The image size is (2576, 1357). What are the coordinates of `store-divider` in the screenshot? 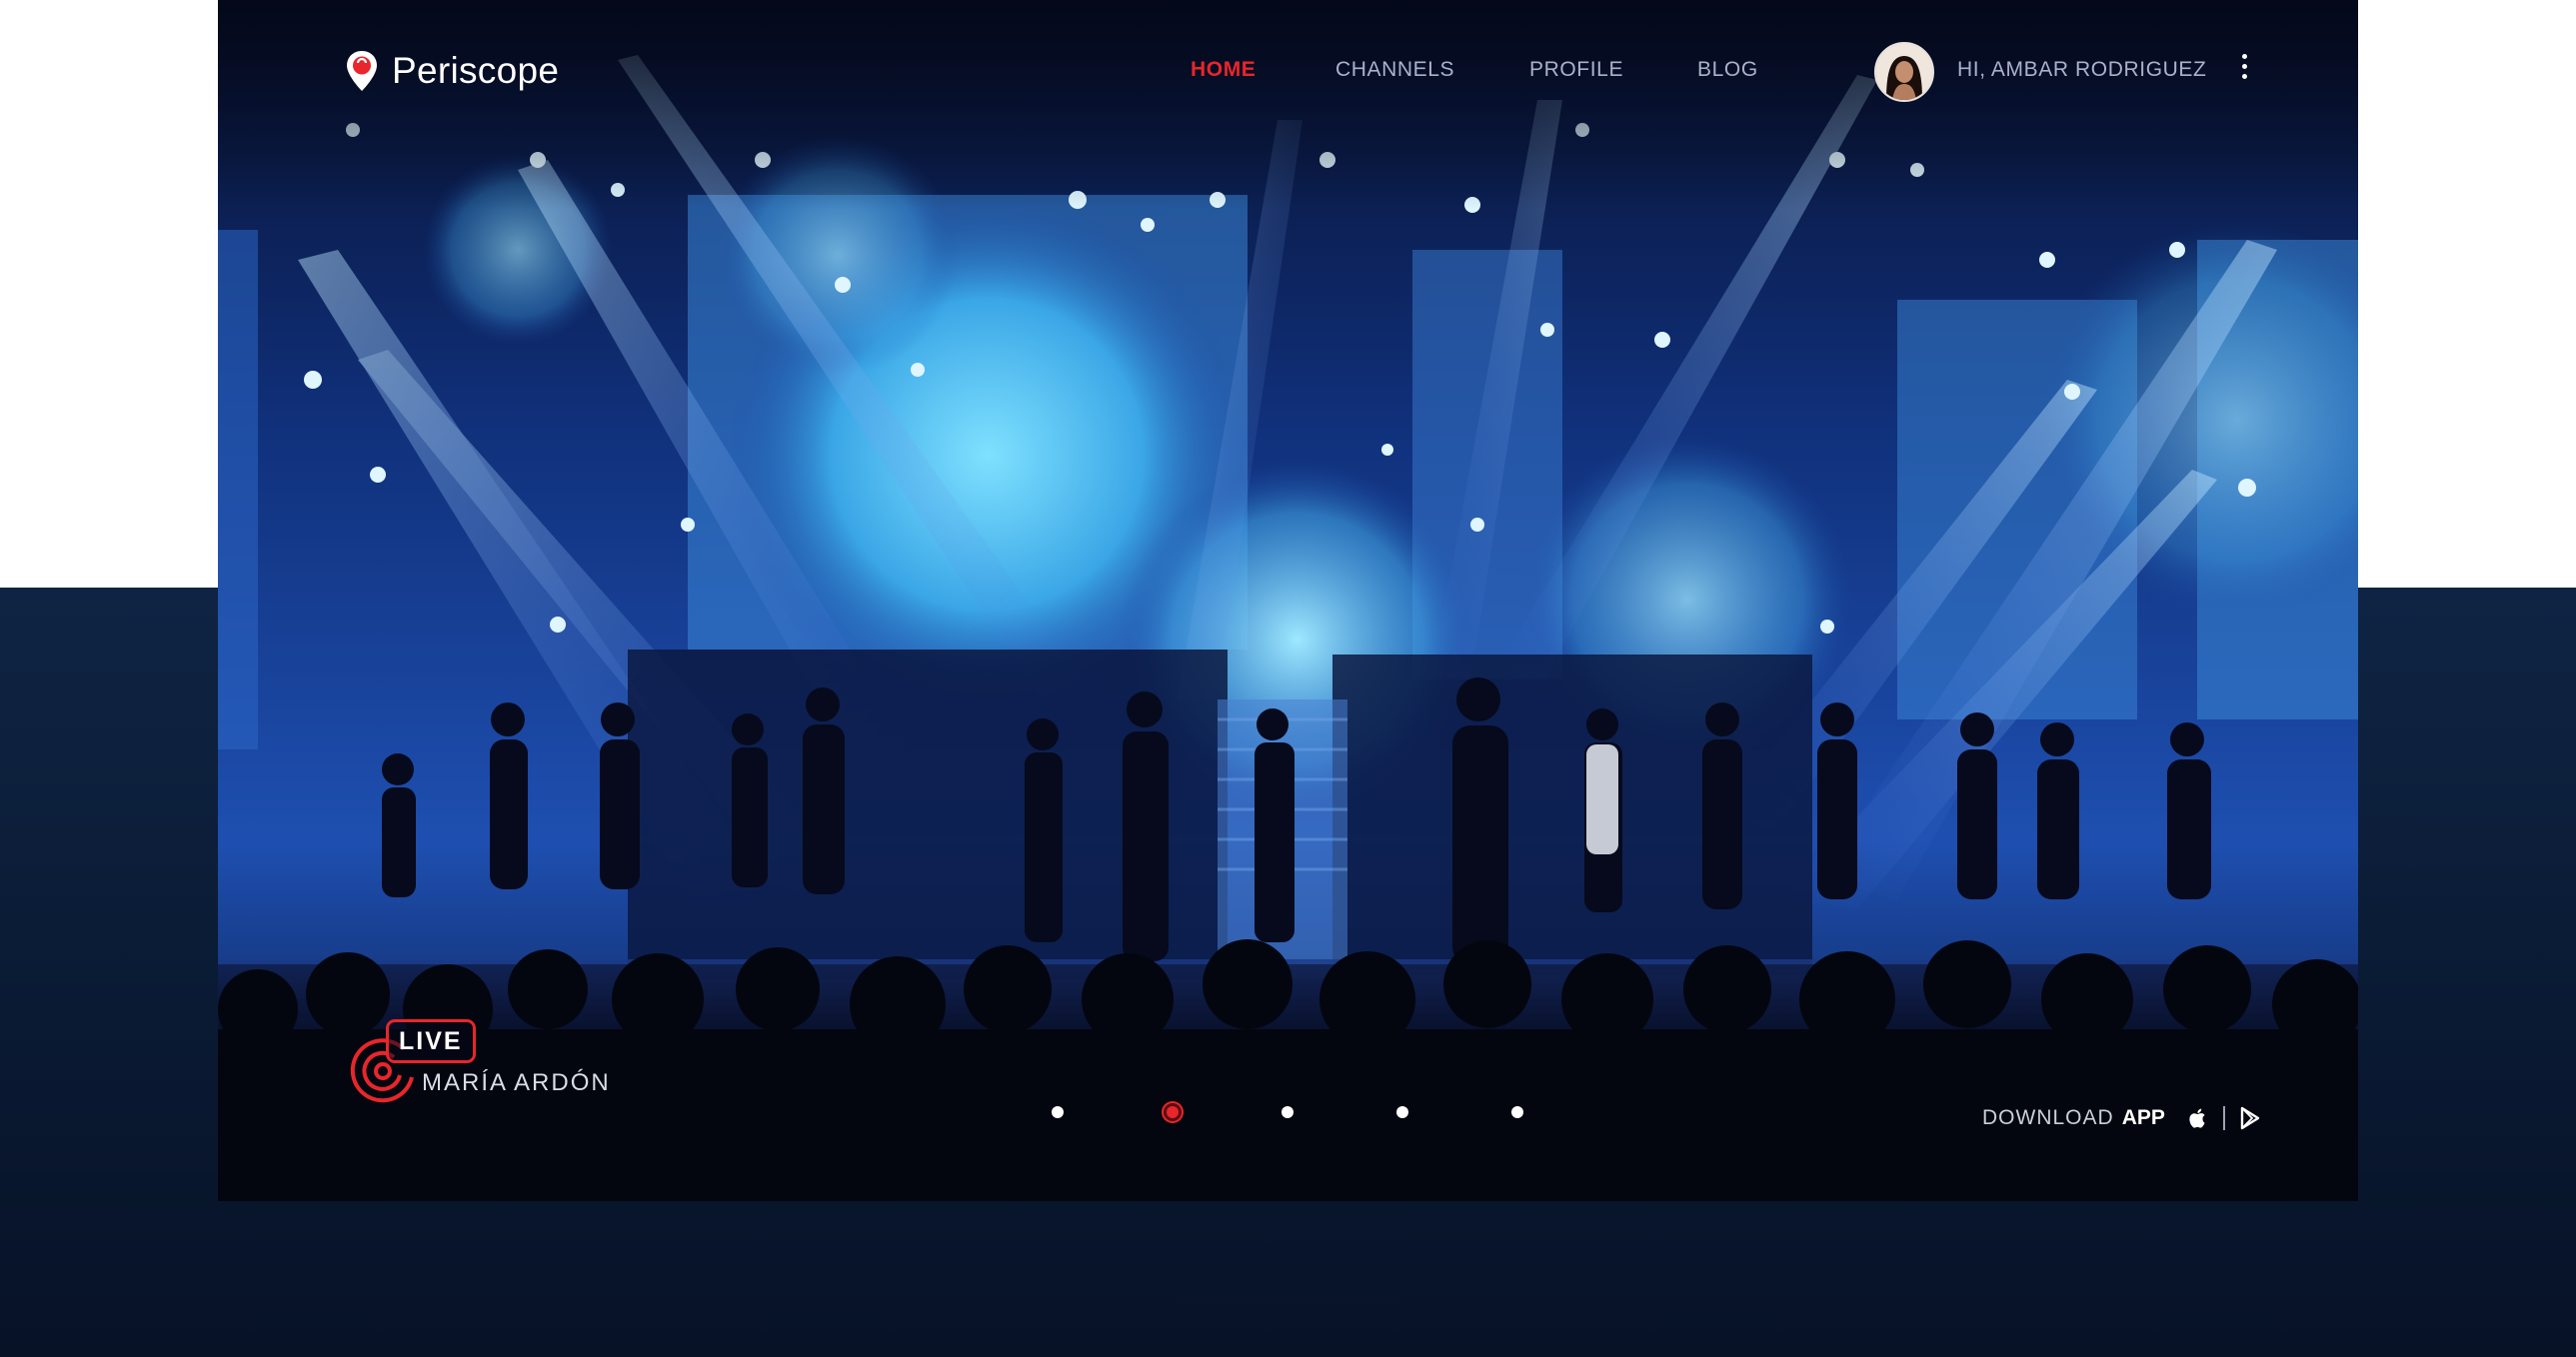 It's located at (2223, 1118).